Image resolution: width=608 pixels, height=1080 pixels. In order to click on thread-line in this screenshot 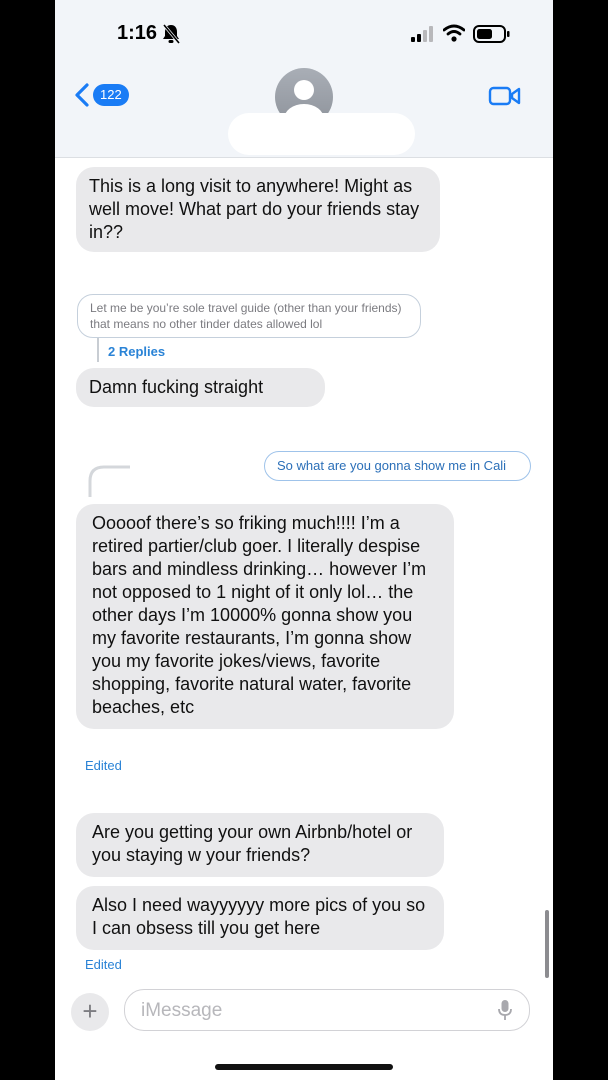, I will do `click(98, 350)`.